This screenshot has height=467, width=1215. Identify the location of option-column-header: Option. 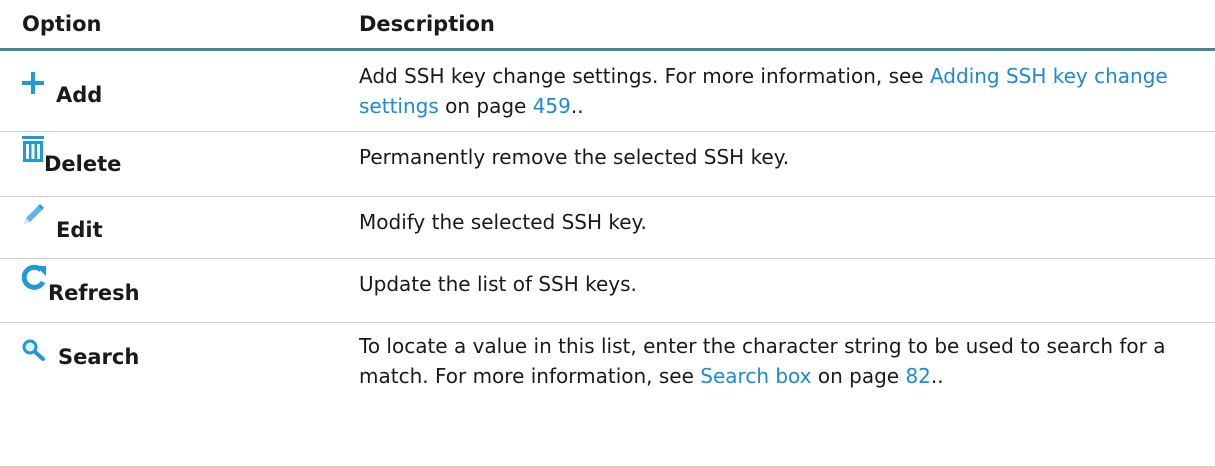
(62, 24).